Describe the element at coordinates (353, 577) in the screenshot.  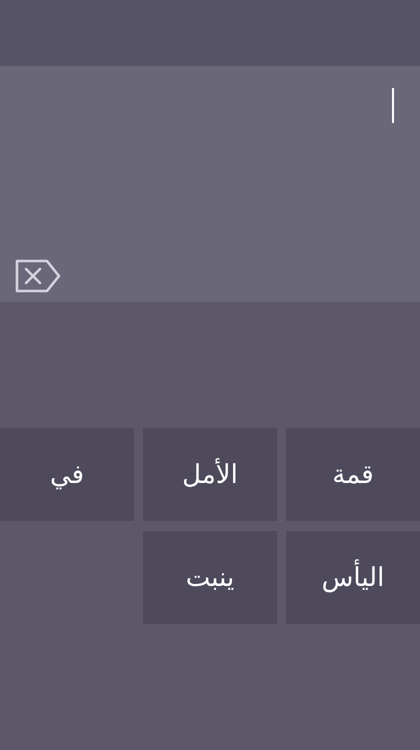
I see `word-tile: اليأس` at that location.